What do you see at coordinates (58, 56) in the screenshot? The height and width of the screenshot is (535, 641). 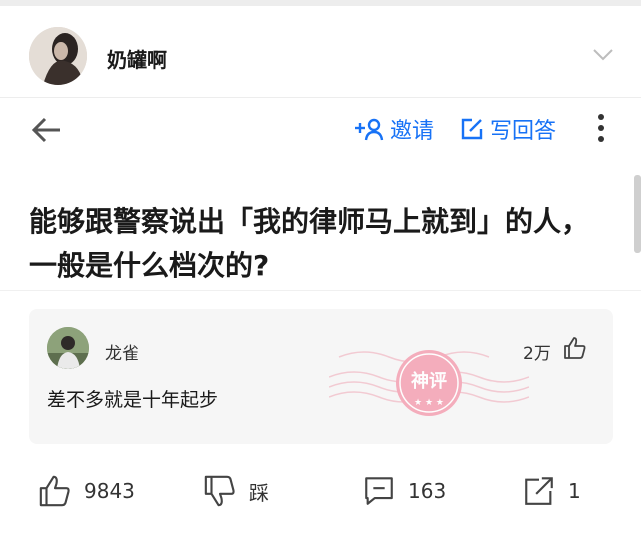 I see `author-avatar` at bounding box center [58, 56].